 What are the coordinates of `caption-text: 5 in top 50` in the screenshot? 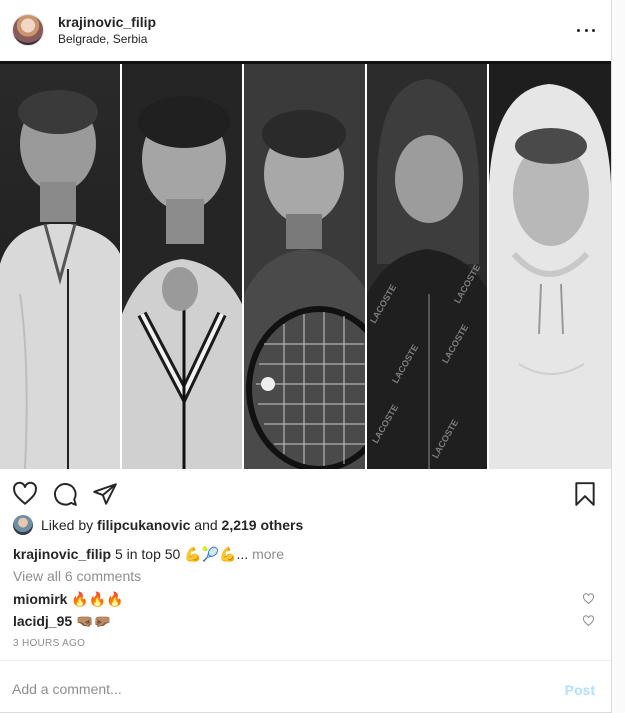 It's located at (147, 554).